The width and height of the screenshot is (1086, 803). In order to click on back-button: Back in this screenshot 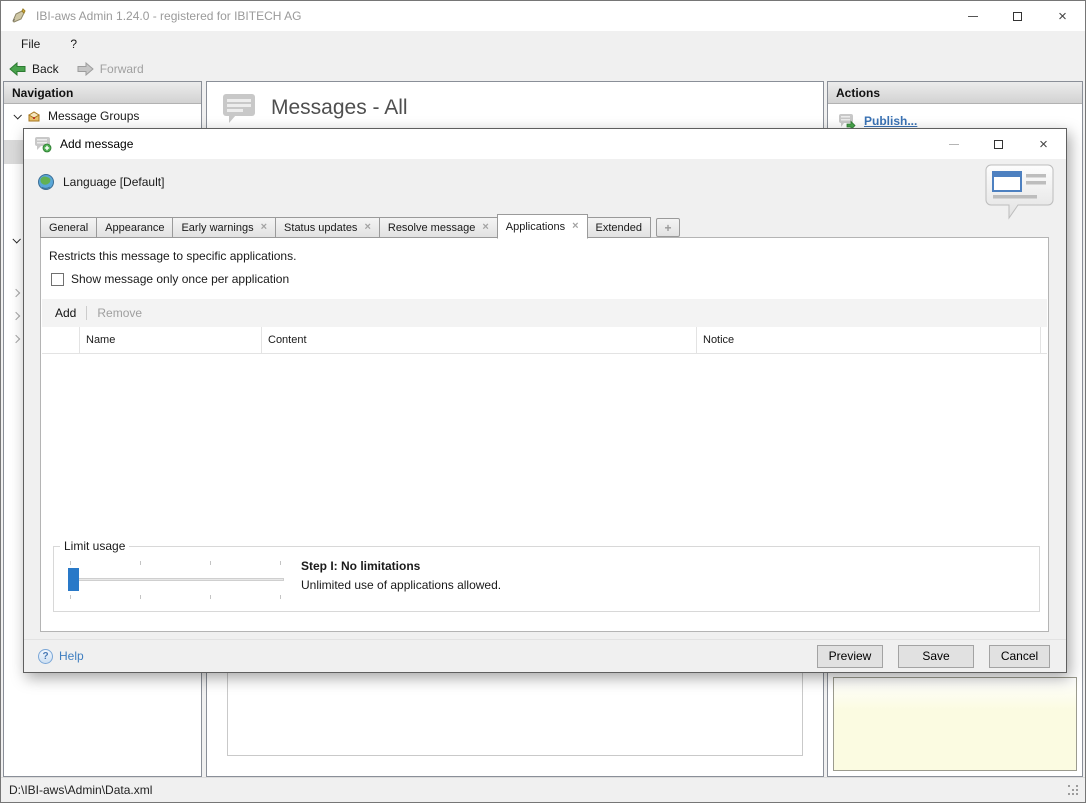, I will do `click(34, 69)`.